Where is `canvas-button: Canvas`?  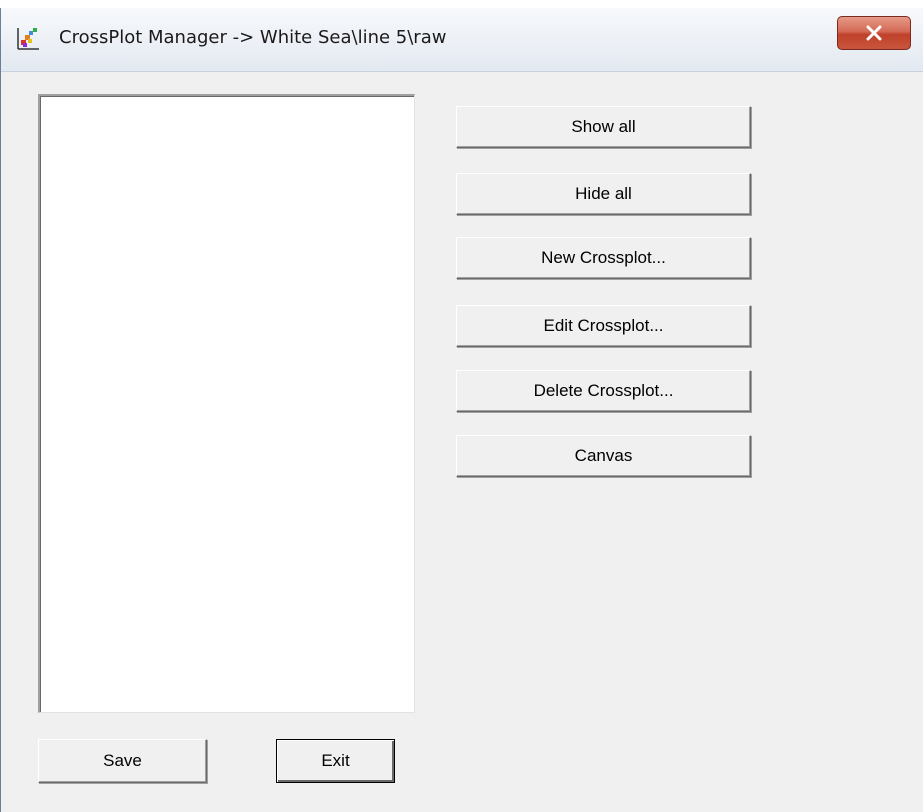
canvas-button: Canvas is located at coordinates (603, 456).